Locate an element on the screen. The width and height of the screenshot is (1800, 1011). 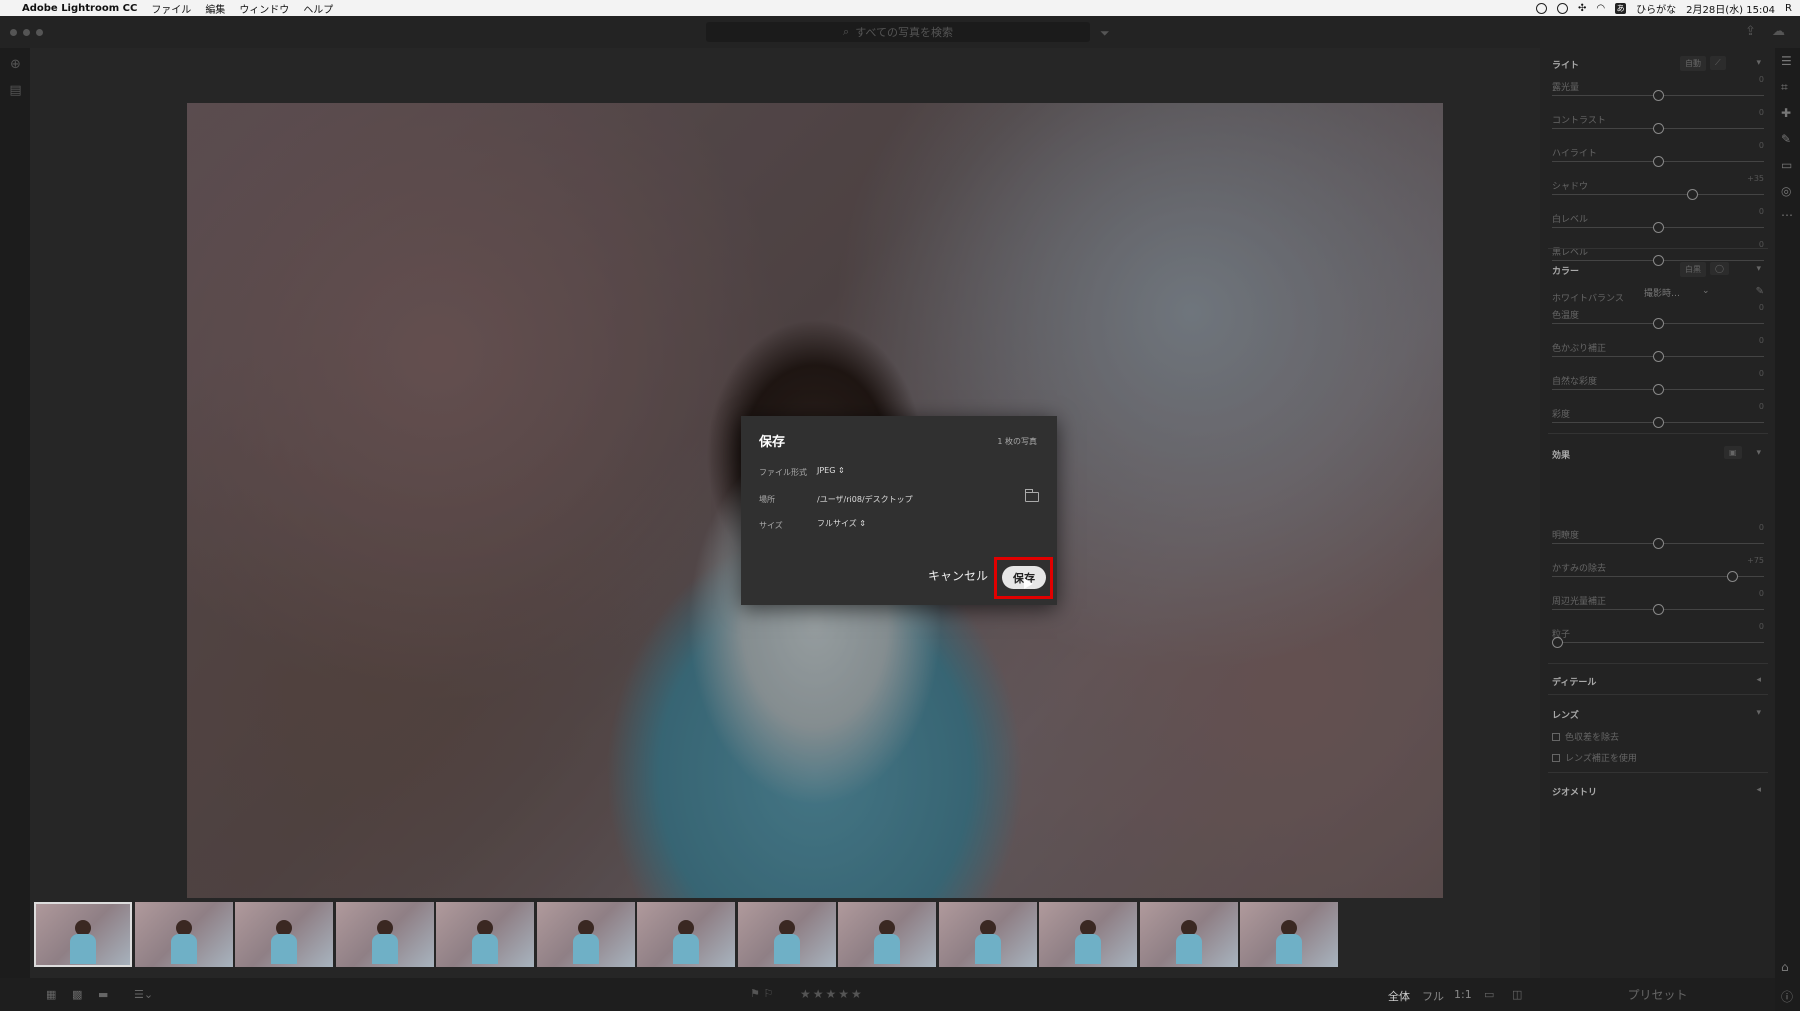
detail-view-icon: ▬ is located at coordinates (103, 994).